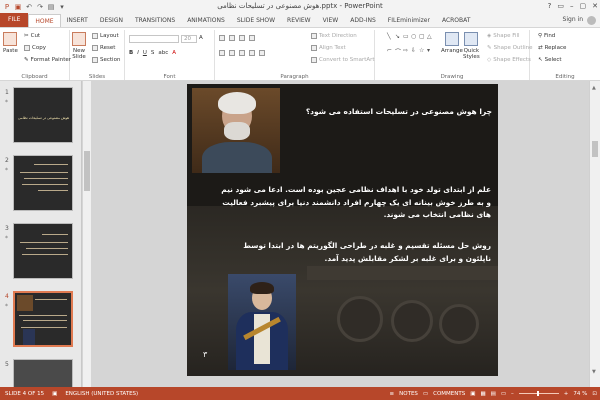 This screenshot has height=400, width=600. I want to click on tab-review: REVIEW, so click(299, 20).